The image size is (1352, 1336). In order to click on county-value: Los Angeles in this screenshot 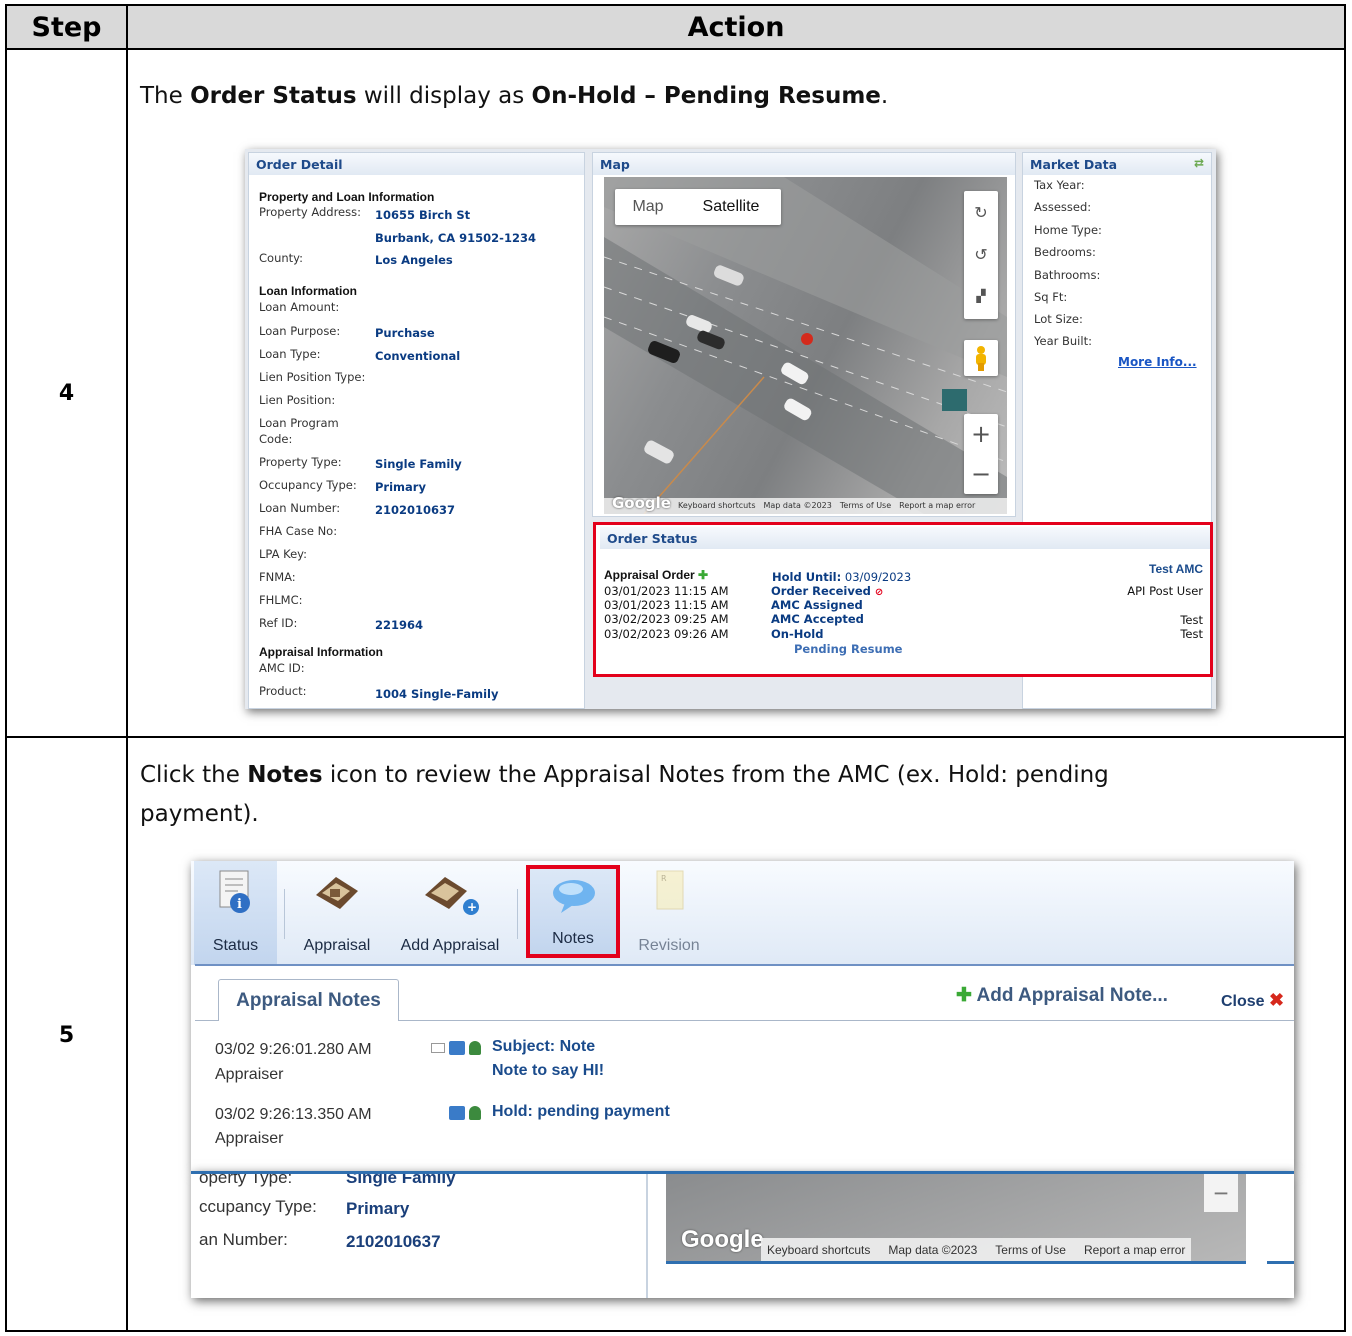, I will do `click(414, 260)`.